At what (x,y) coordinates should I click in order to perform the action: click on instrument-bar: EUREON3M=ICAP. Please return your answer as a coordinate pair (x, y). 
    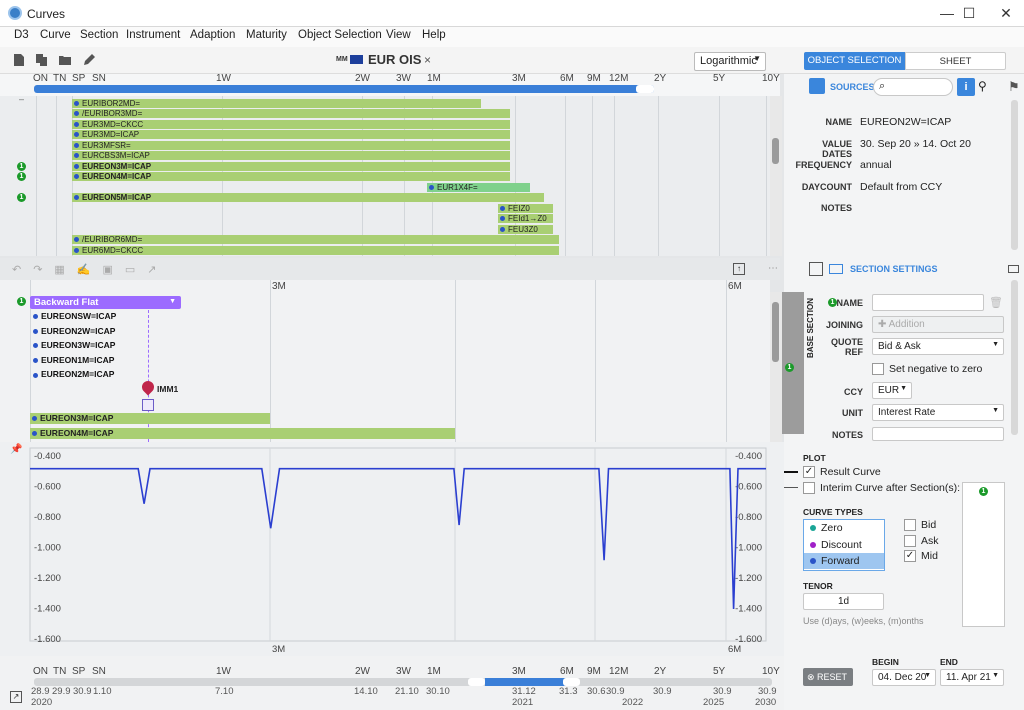
    Looking at the image, I should click on (291, 166).